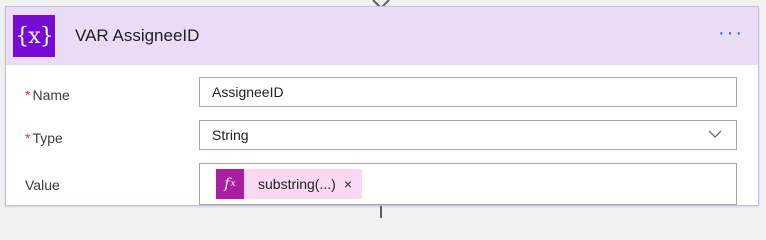 This screenshot has height=240, width=766. I want to click on type-label: * Type, so click(44, 138).